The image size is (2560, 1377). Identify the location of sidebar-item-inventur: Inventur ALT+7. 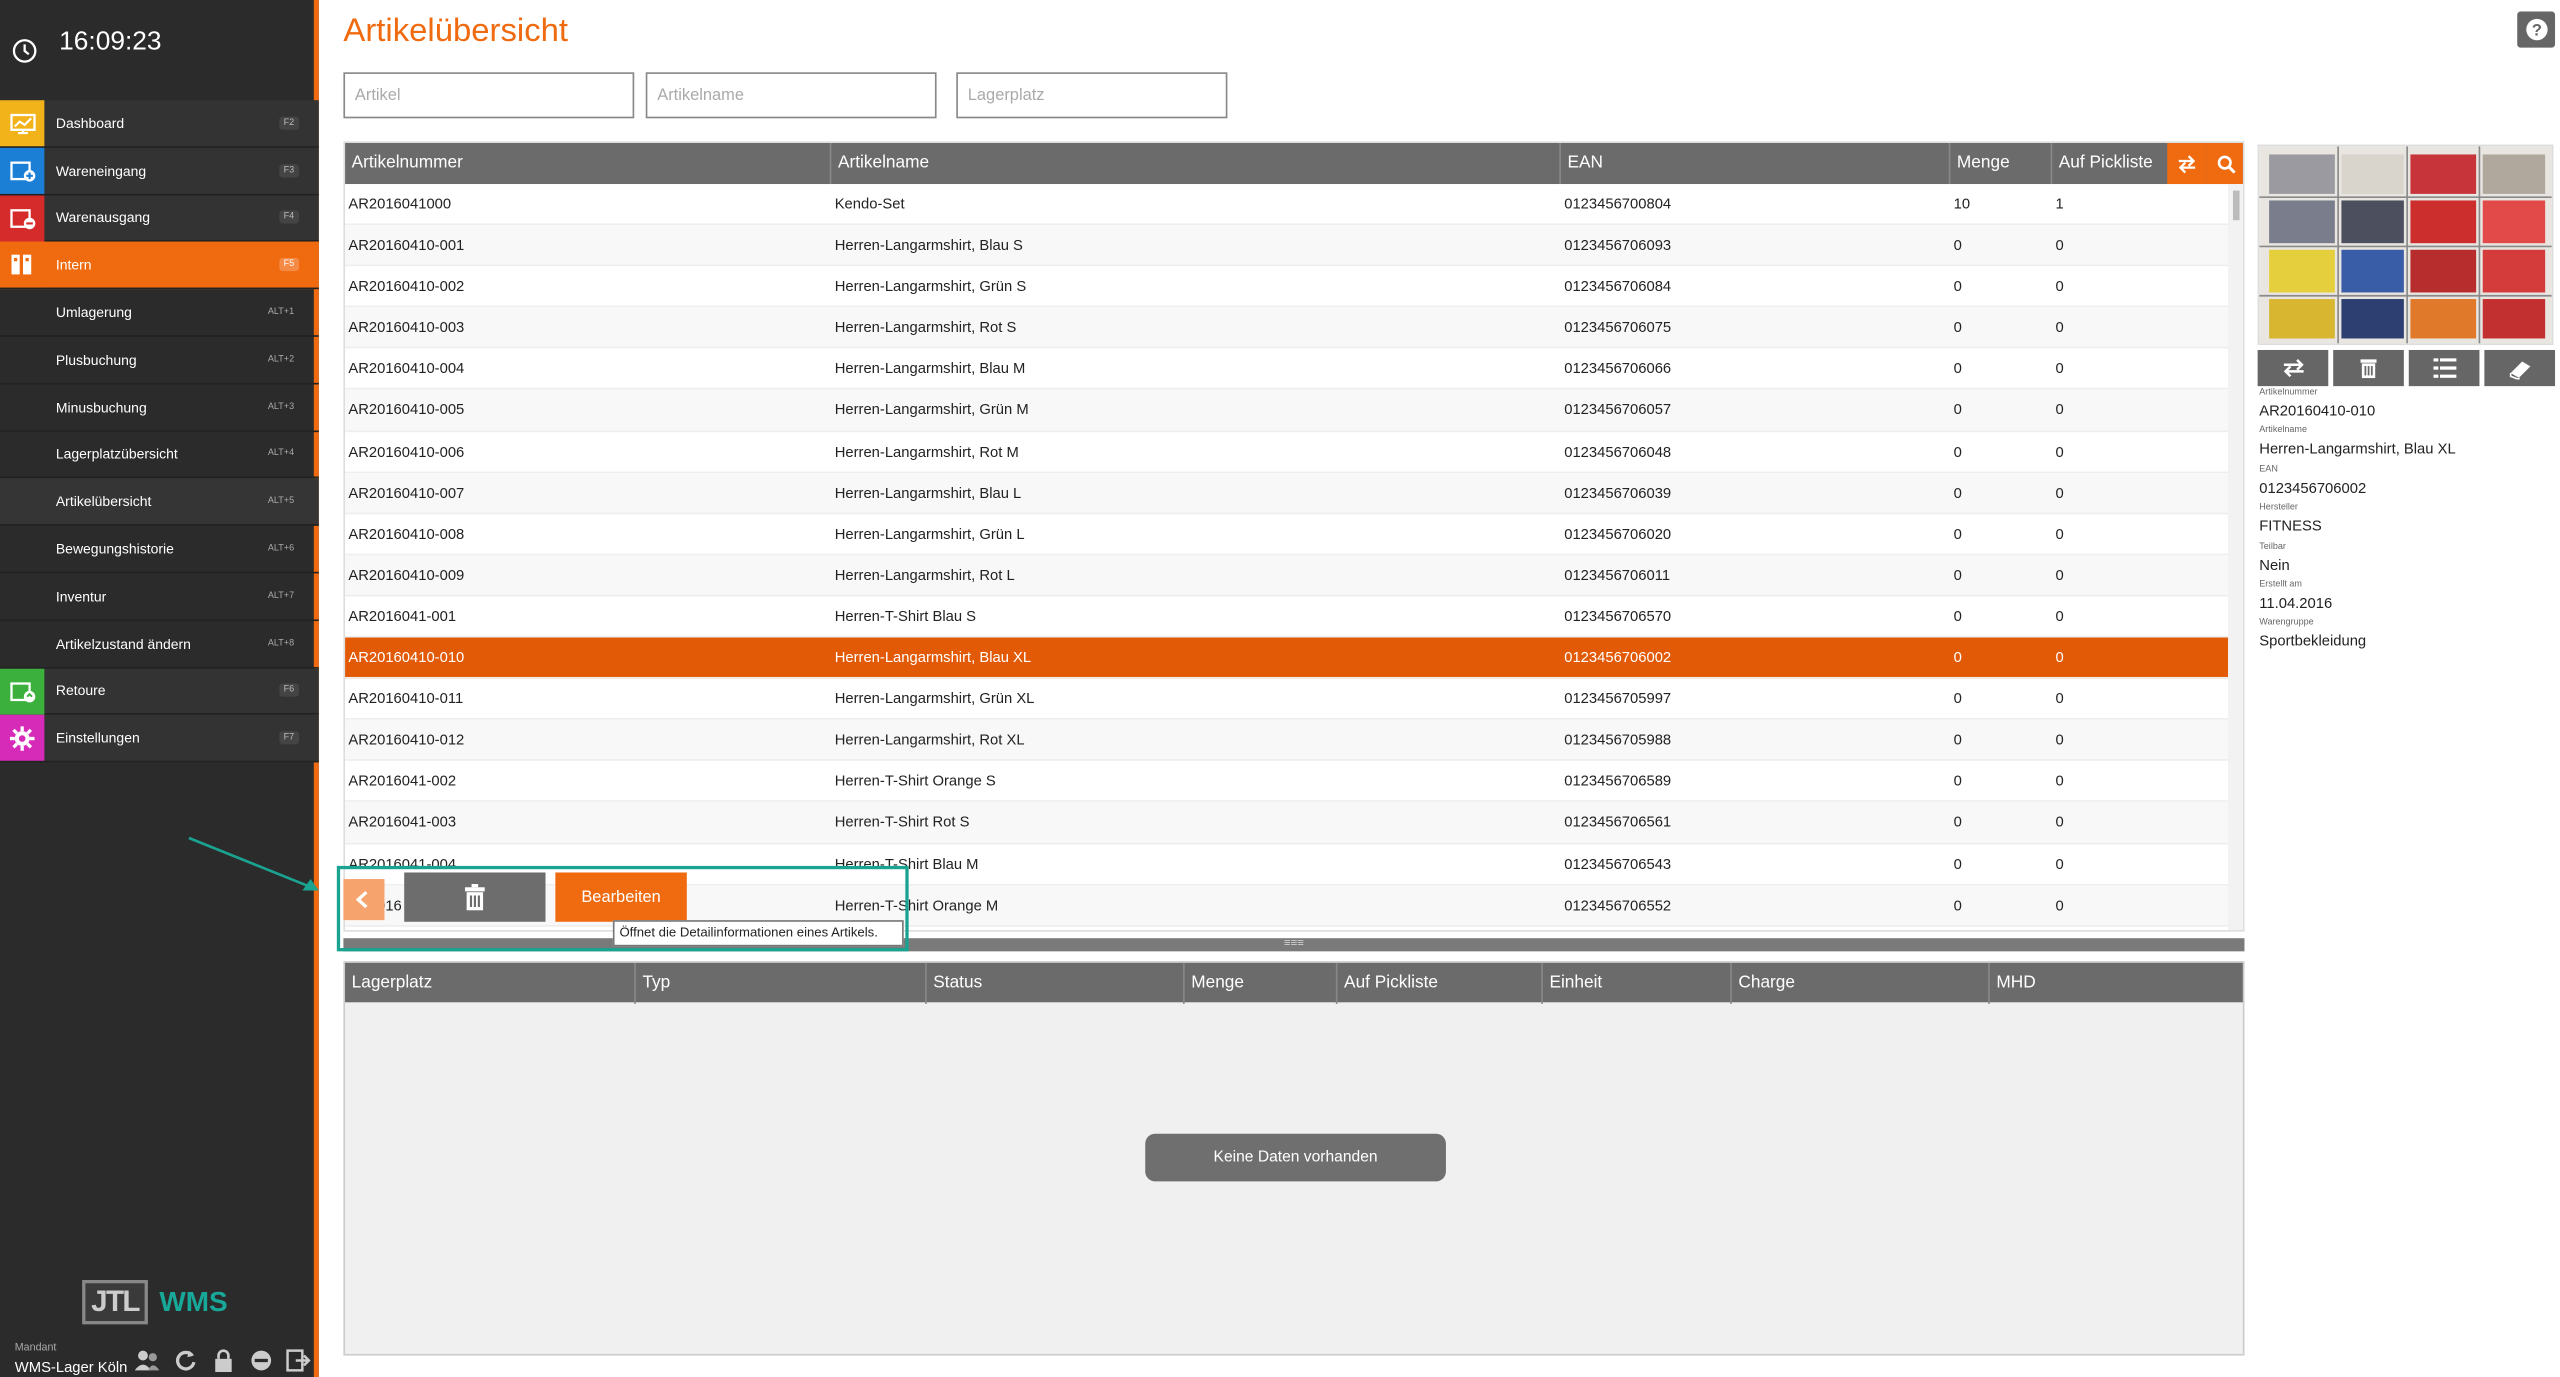
(159, 597).